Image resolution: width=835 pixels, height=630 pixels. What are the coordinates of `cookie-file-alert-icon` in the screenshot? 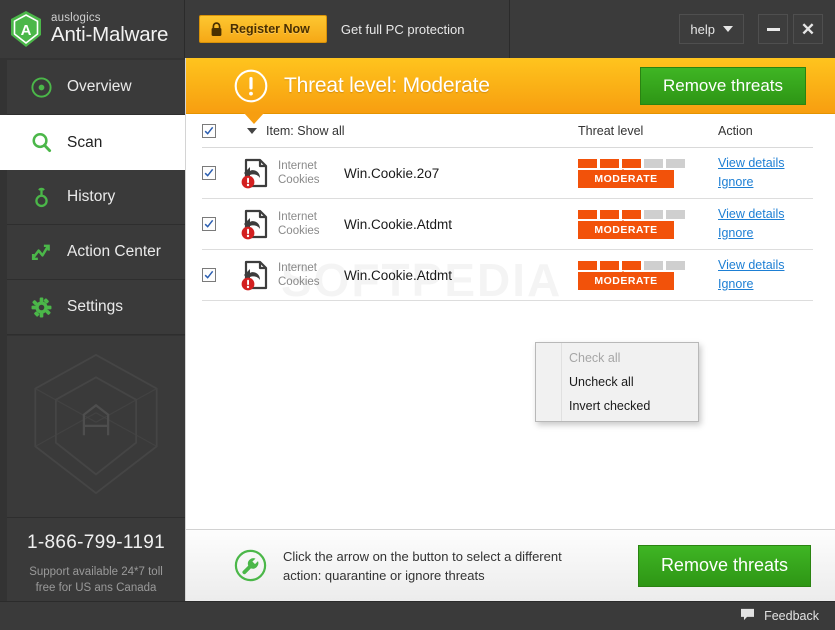 It's located at (255, 224).